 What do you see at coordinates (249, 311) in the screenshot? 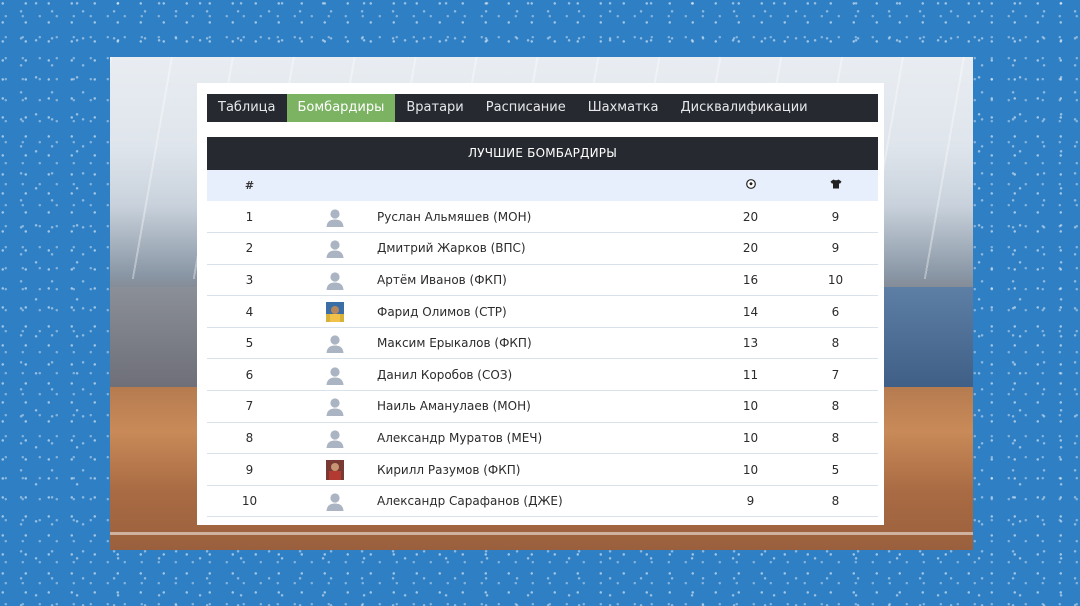
I see `rank-cell: 4` at bounding box center [249, 311].